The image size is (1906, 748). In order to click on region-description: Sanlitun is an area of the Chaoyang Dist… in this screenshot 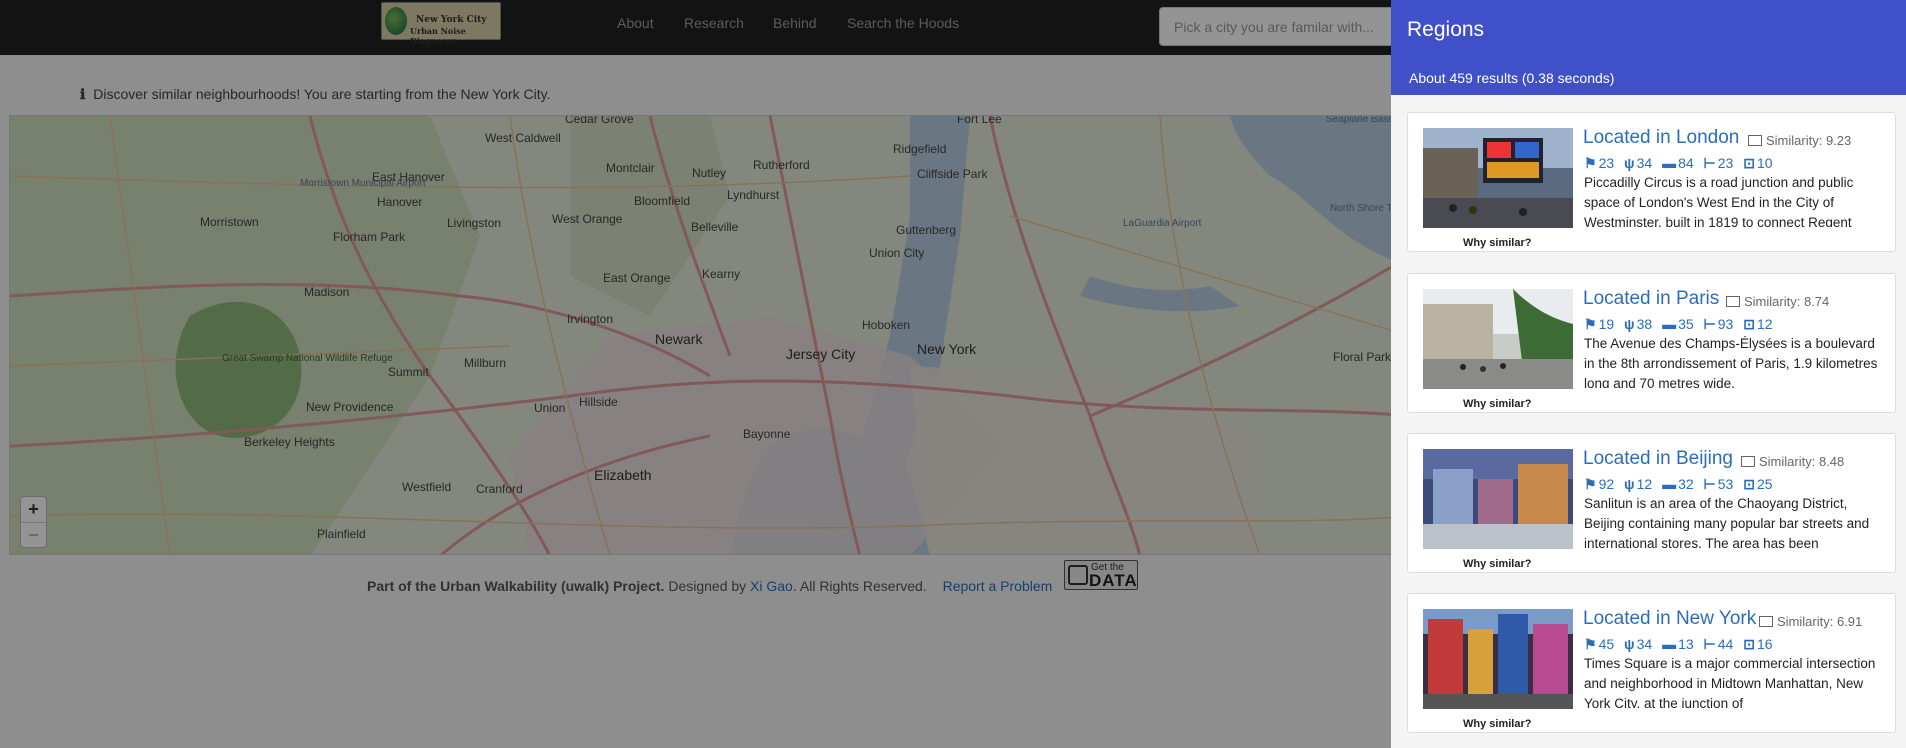, I will do `click(1727, 522)`.